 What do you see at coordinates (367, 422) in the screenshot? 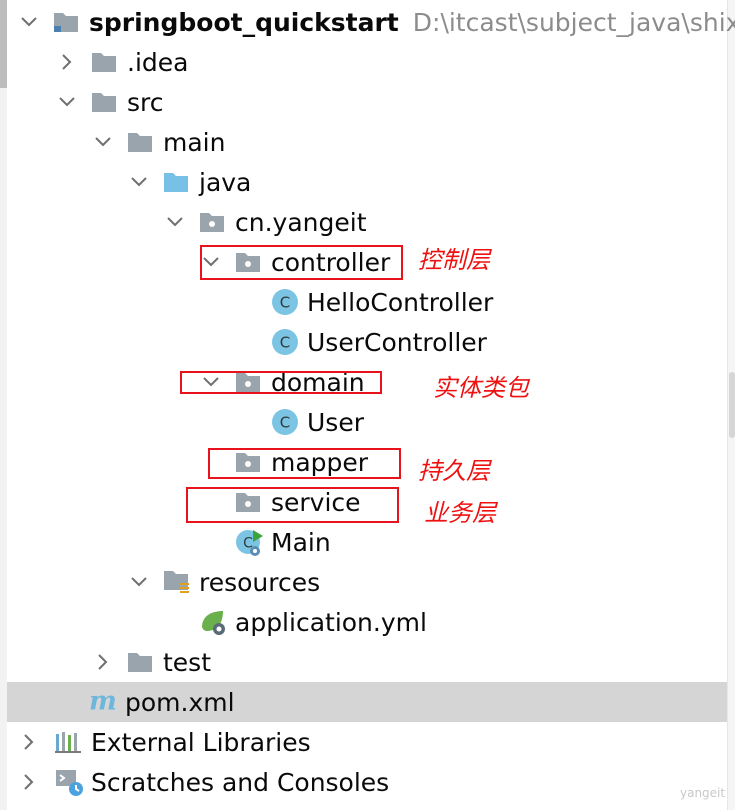
I see `tree-item-user: C User` at bounding box center [367, 422].